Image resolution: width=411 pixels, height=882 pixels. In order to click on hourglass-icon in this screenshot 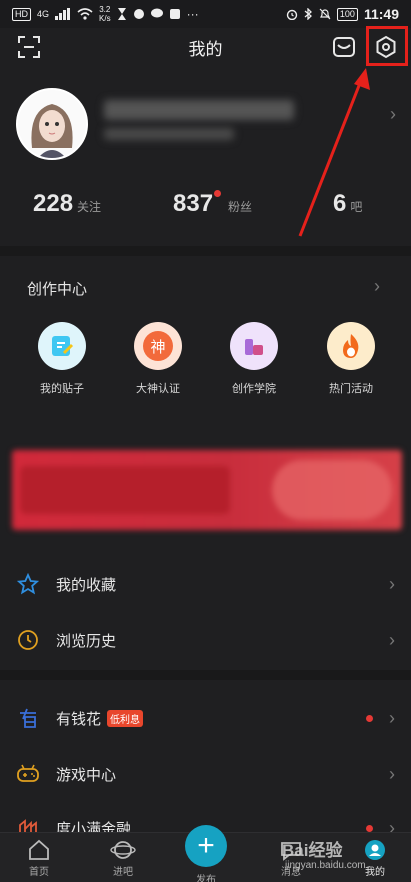, I will do `click(121, 14)`.